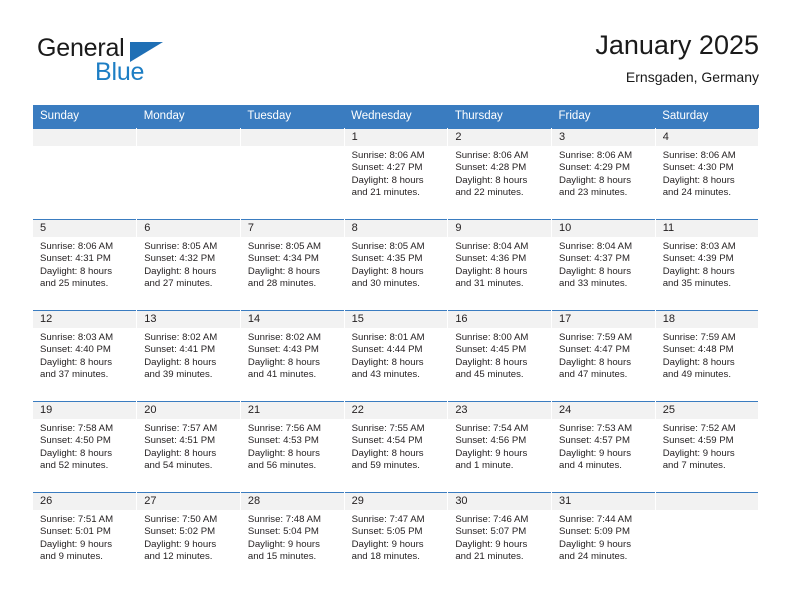 The width and height of the screenshot is (792, 612). Describe the element at coordinates (283, 350) in the screenshot. I see `sunset-text: Sunset: 4:43 PM` at that location.